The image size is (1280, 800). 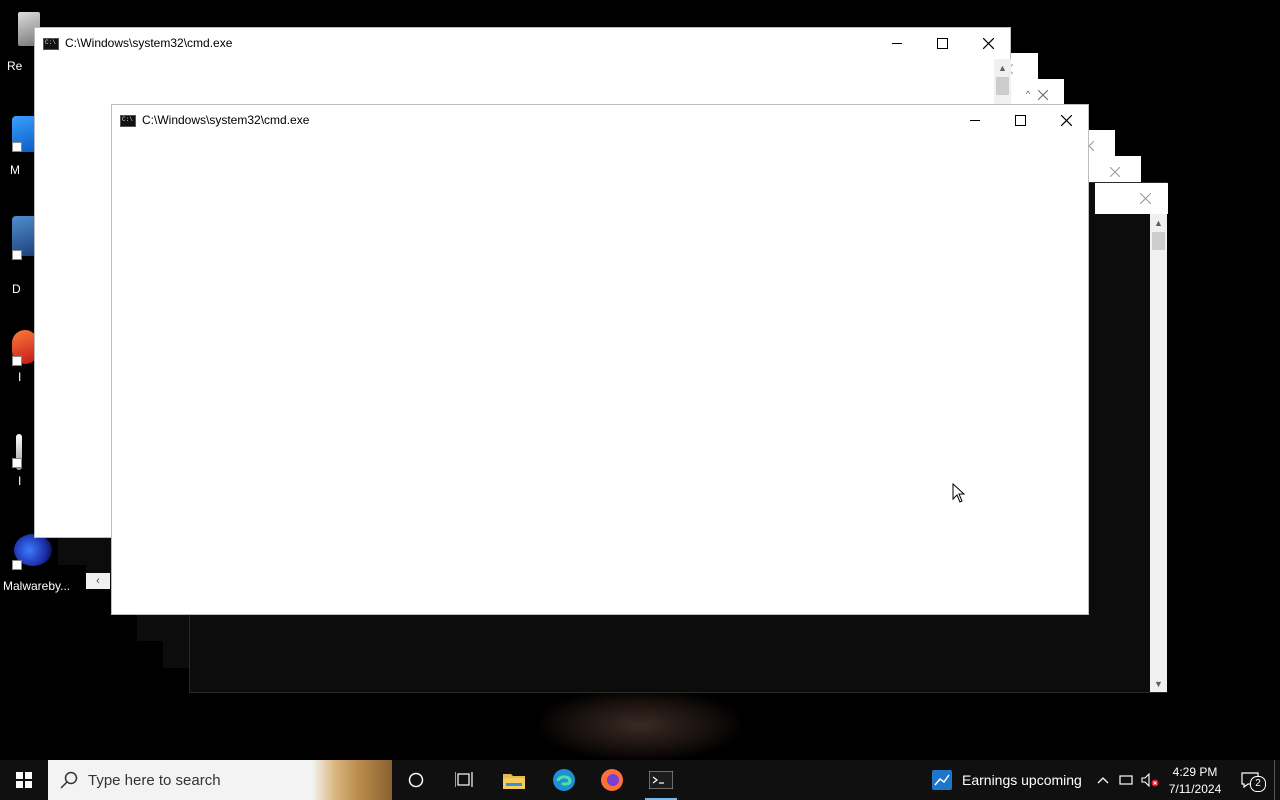 I want to click on search-placeholder: Type here to search, so click(x=154, y=780).